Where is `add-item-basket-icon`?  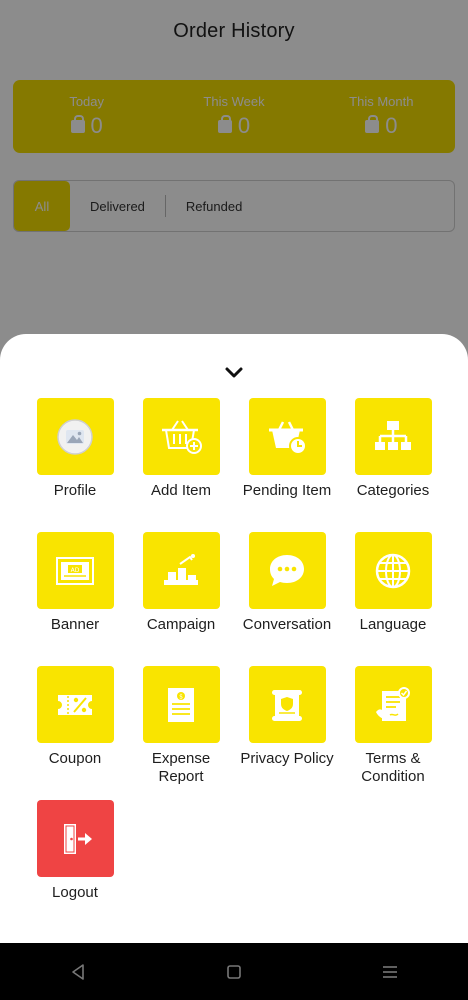
add-item-basket-icon is located at coordinates (182, 436).